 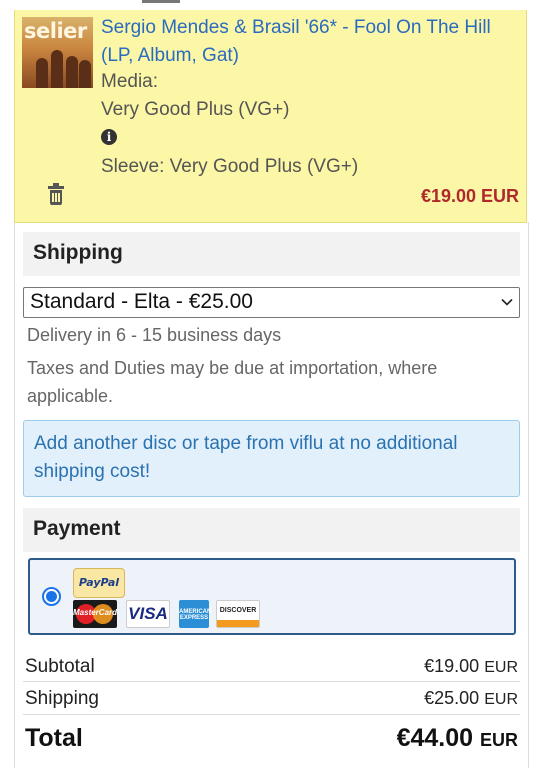 What do you see at coordinates (109, 137) in the screenshot?
I see `info-icon: i` at bounding box center [109, 137].